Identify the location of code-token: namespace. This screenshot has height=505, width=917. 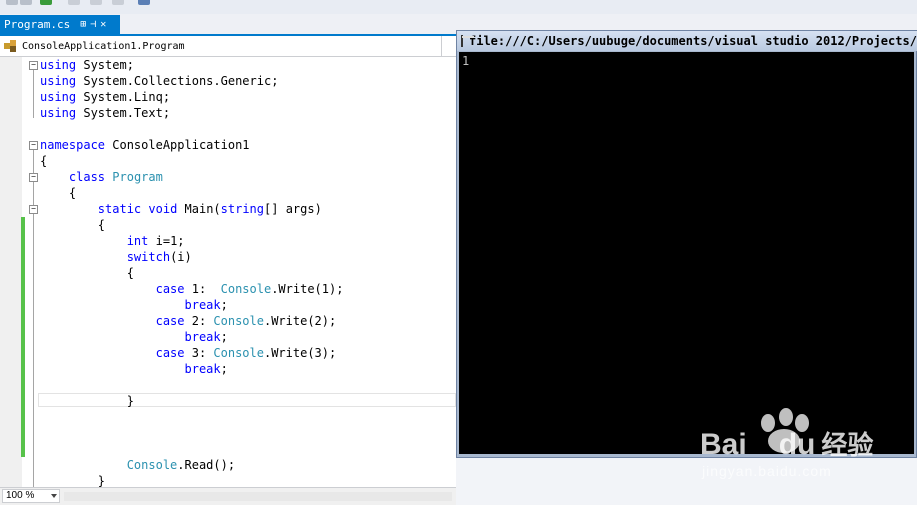
(73, 145).